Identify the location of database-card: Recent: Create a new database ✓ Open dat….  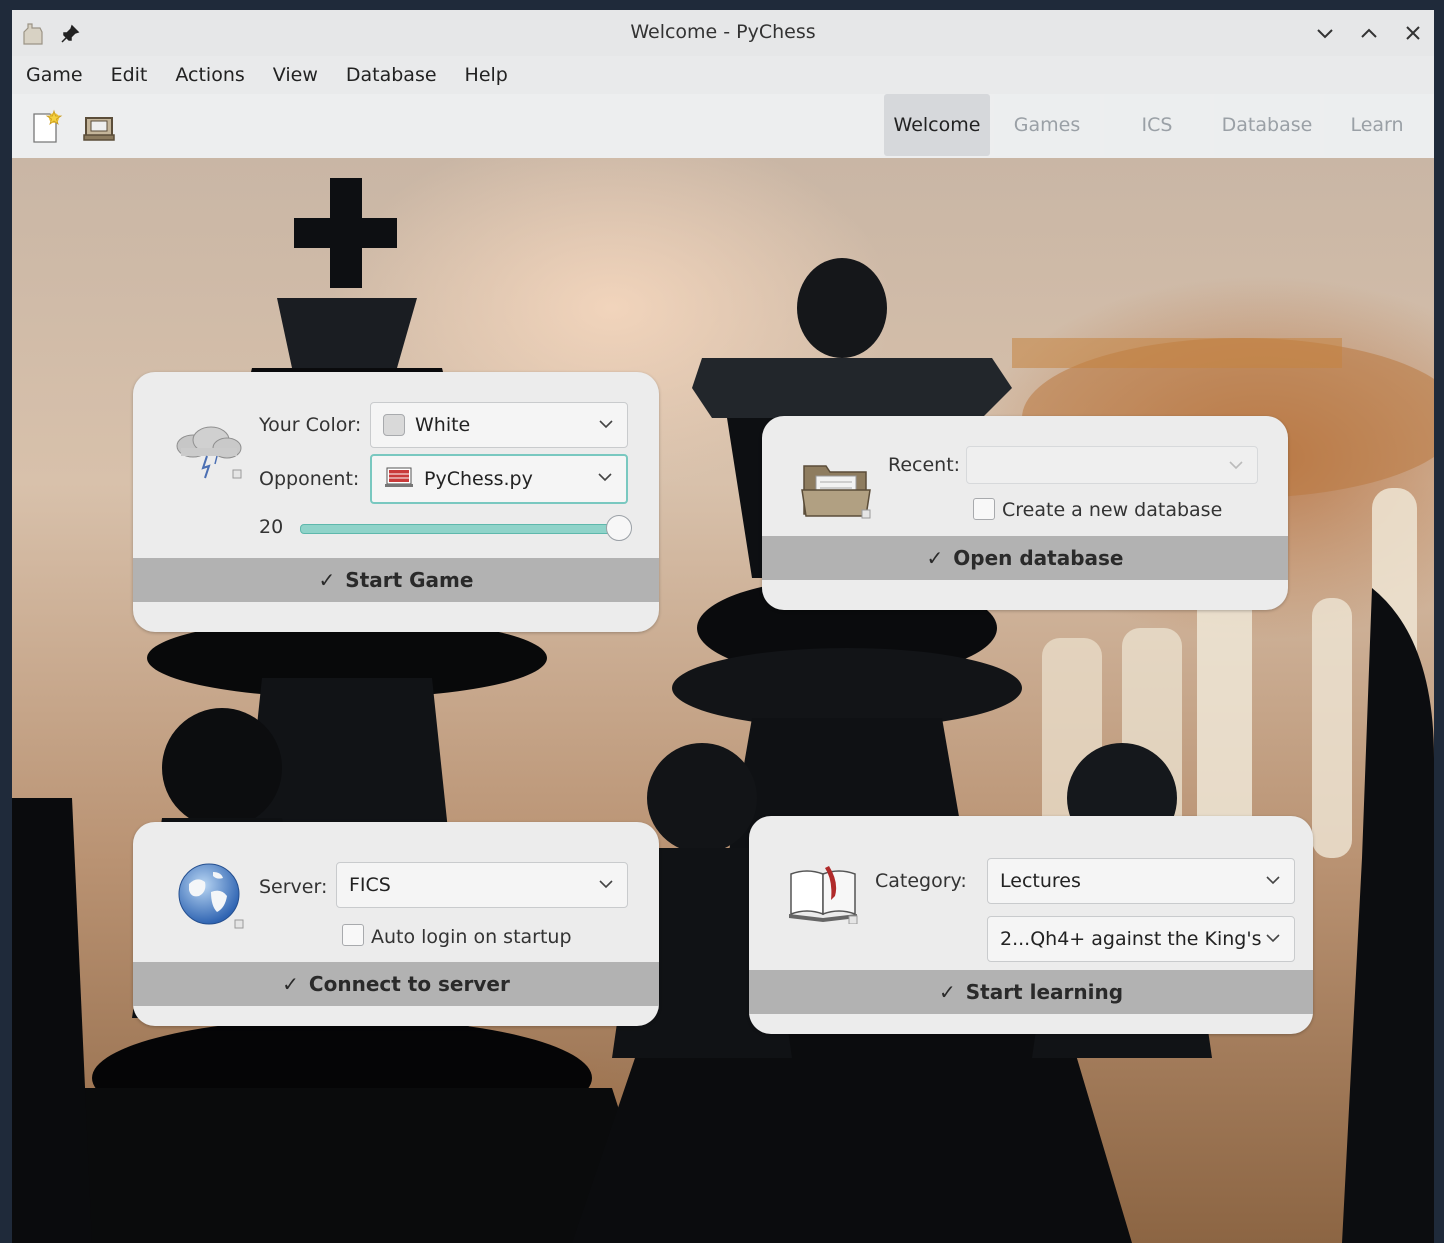
(1025, 513).